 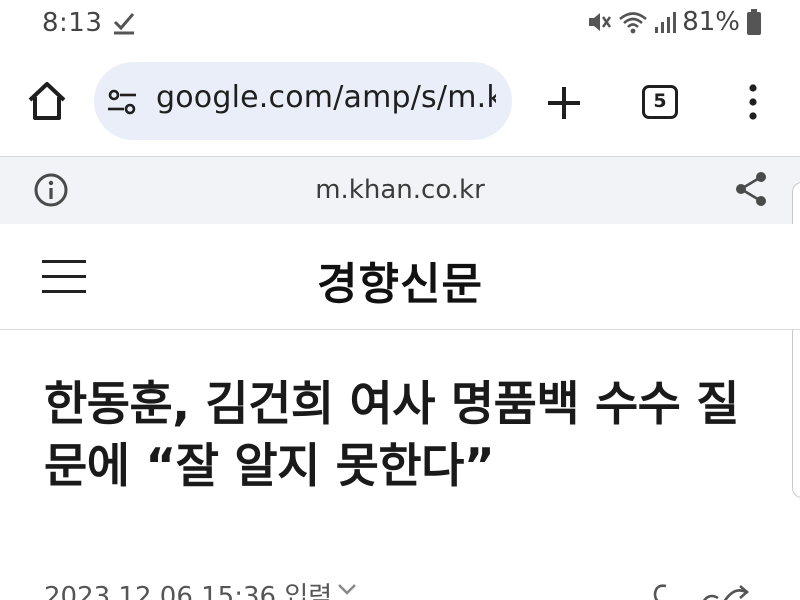 I want to click on chevron-down-icon, so click(x=347, y=589).